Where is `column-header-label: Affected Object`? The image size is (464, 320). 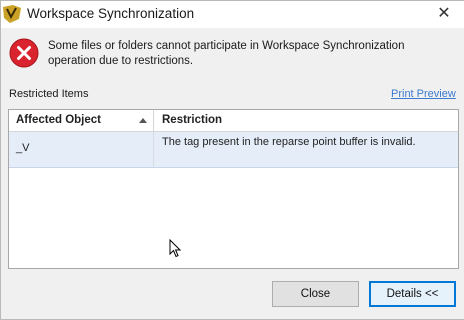
column-header-label: Affected Object is located at coordinates (58, 120).